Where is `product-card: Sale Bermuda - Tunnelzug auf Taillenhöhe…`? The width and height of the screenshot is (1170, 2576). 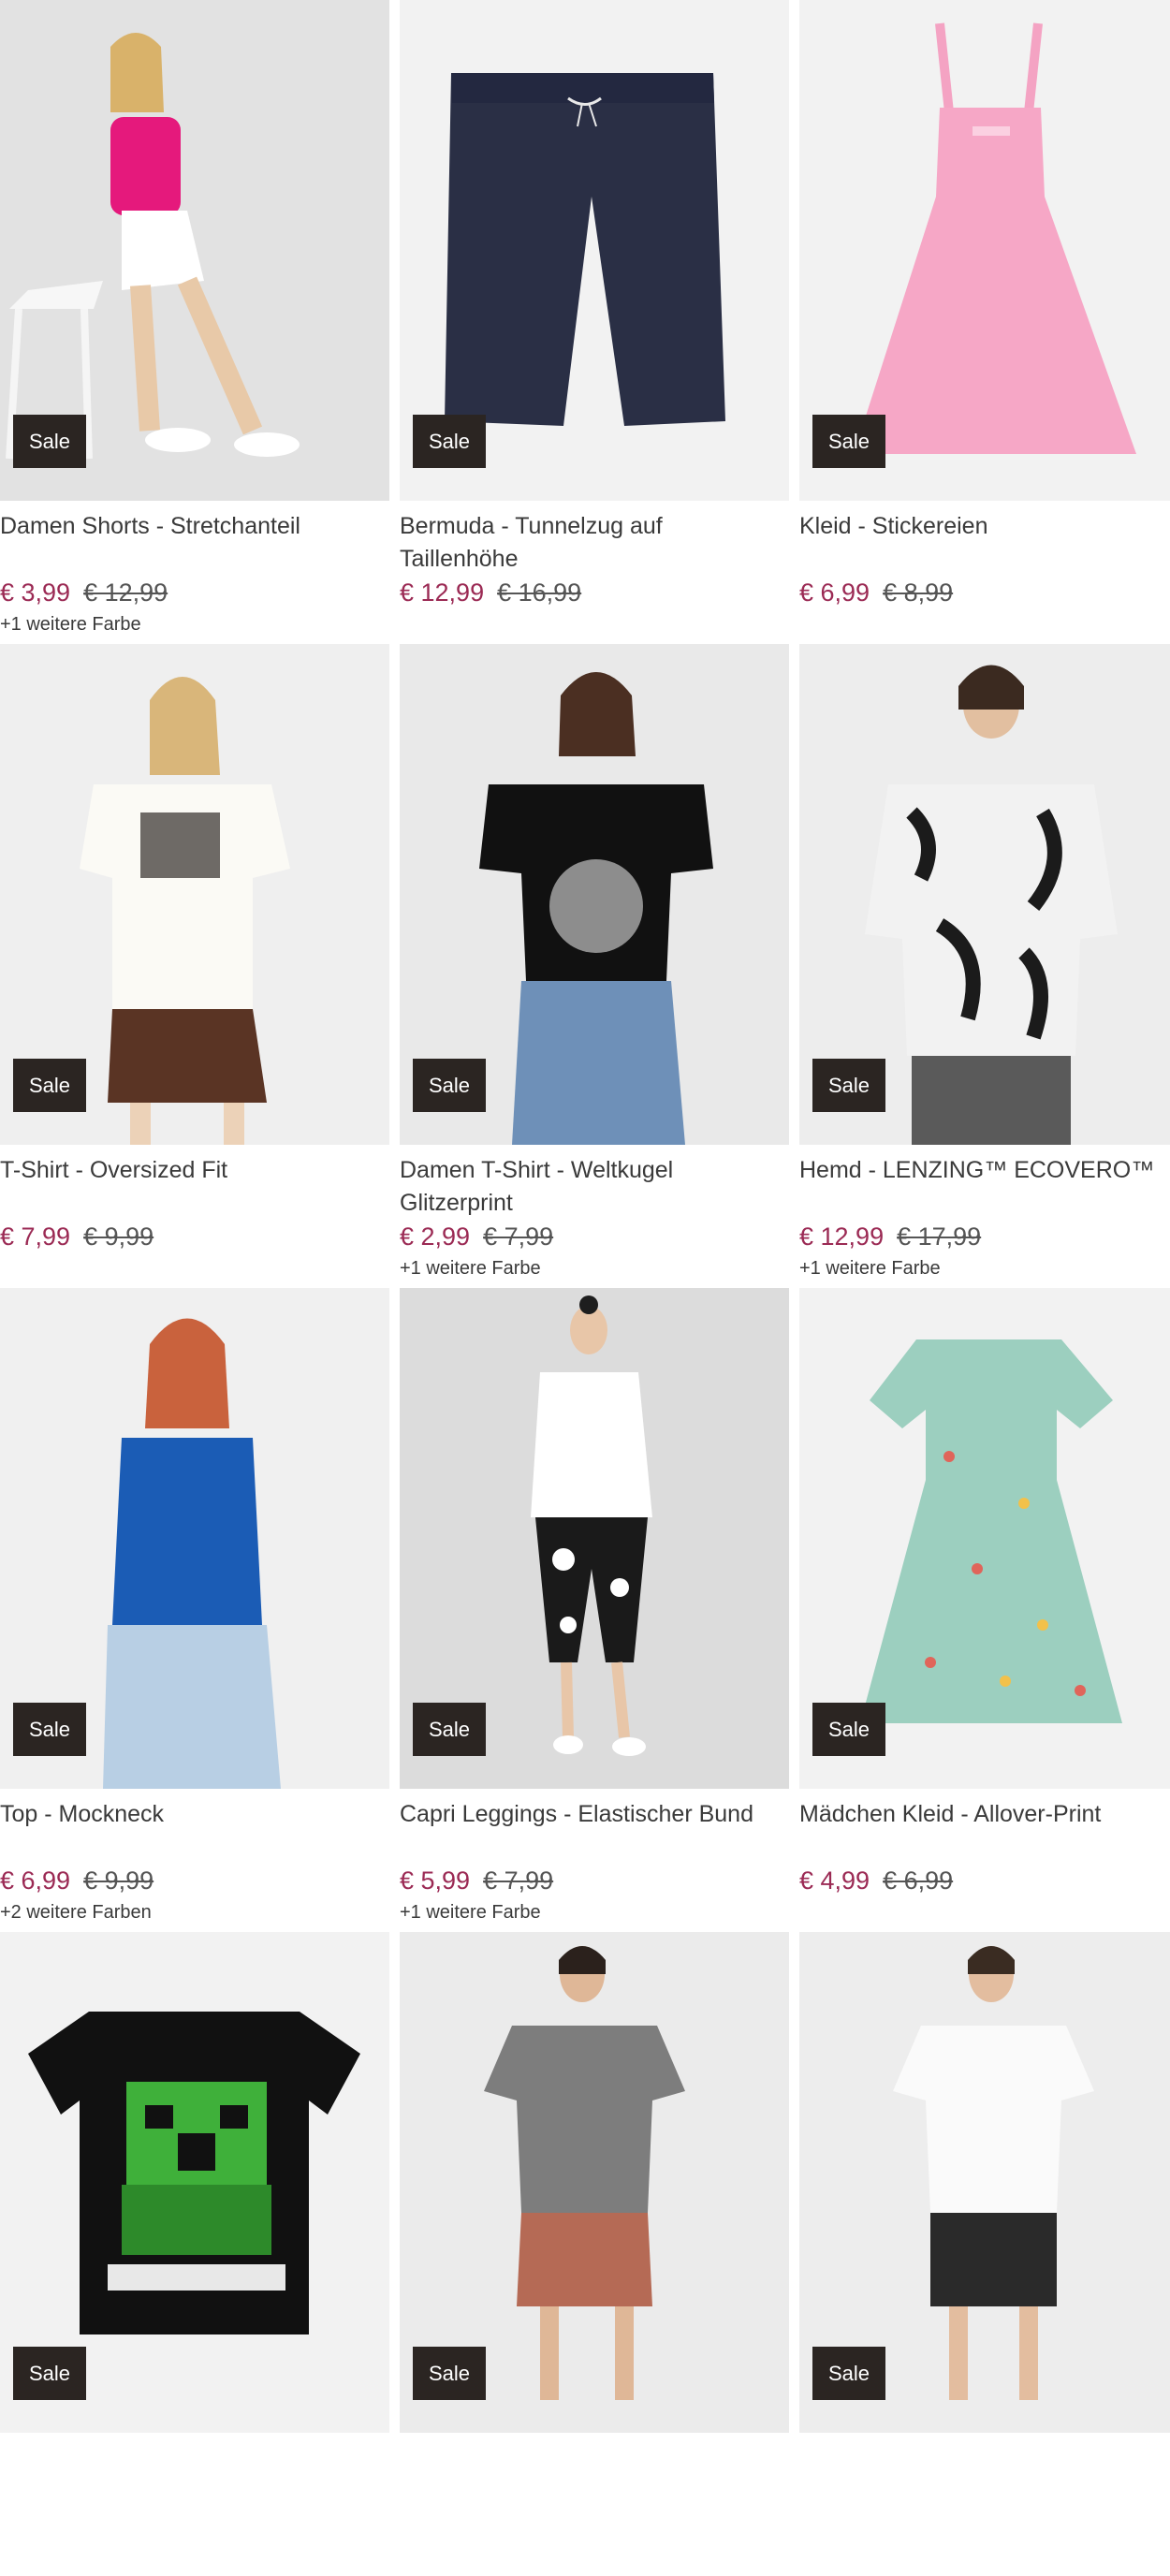 product-card: Sale Bermuda - Tunnelzug auf Taillenhöhe… is located at coordinates (594, 322).